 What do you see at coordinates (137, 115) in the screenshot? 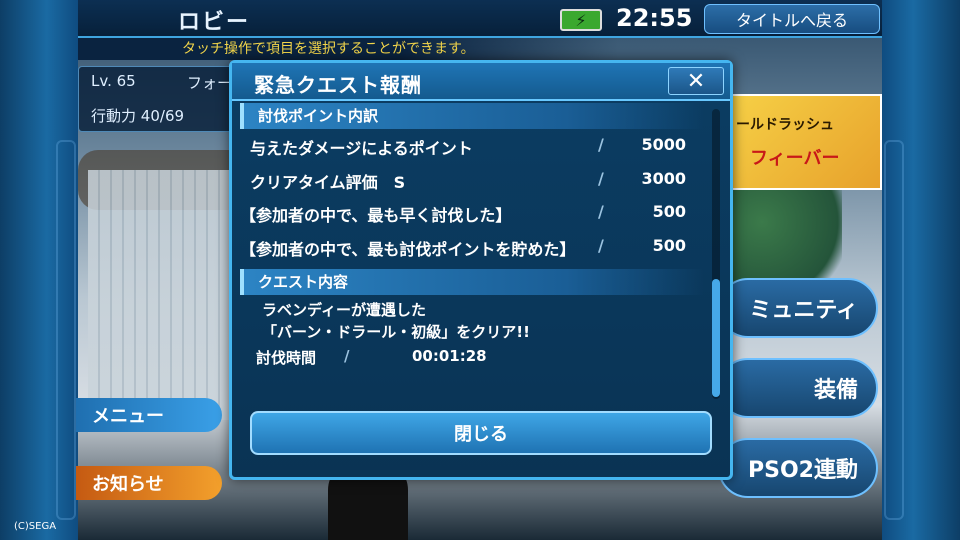
I see `action-points: 行動力 40/69` at bounding box center [137, 115].